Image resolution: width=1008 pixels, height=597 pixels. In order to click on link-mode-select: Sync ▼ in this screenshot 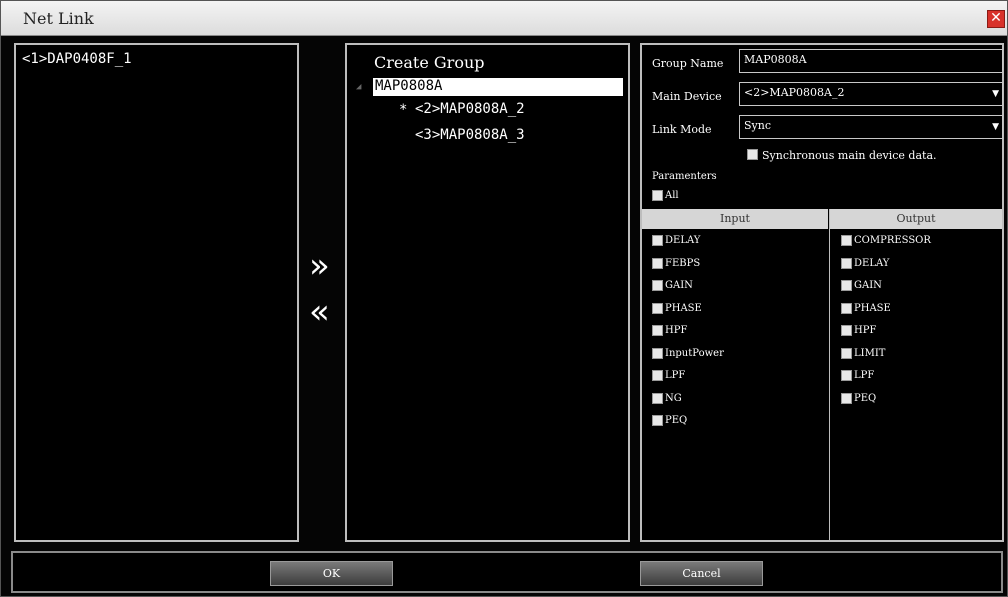, I will do `click(871, 127)`.